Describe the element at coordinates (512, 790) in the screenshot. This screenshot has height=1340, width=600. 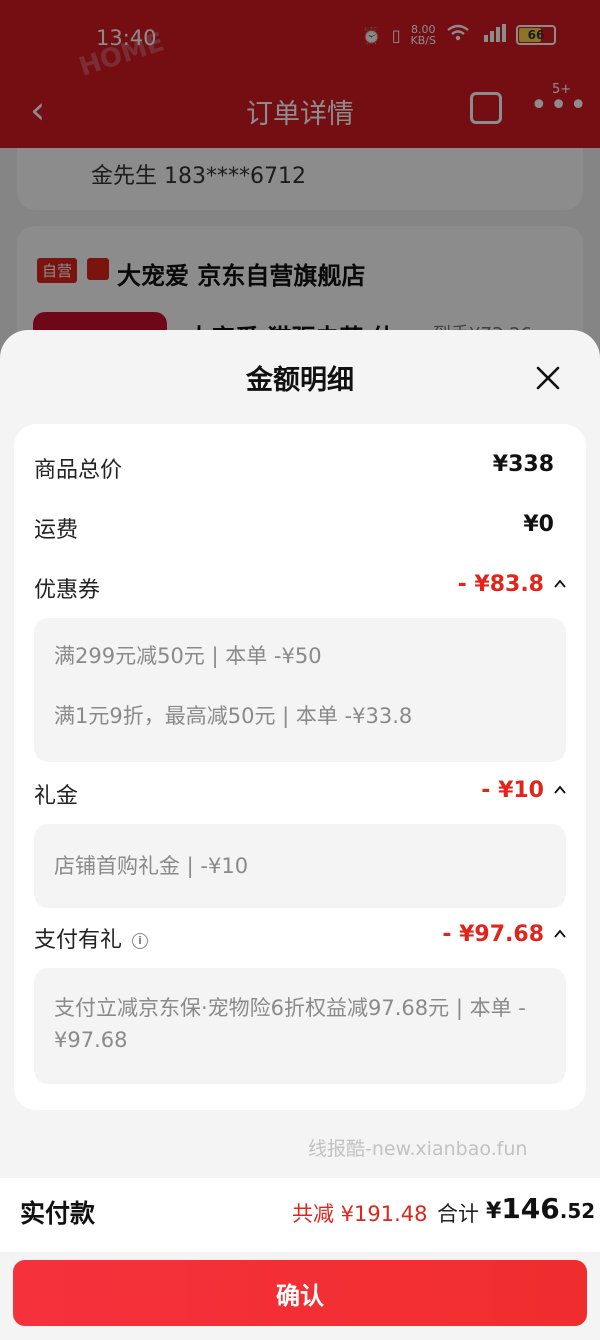
I see `gift-money-value: - ¥10` at that location.